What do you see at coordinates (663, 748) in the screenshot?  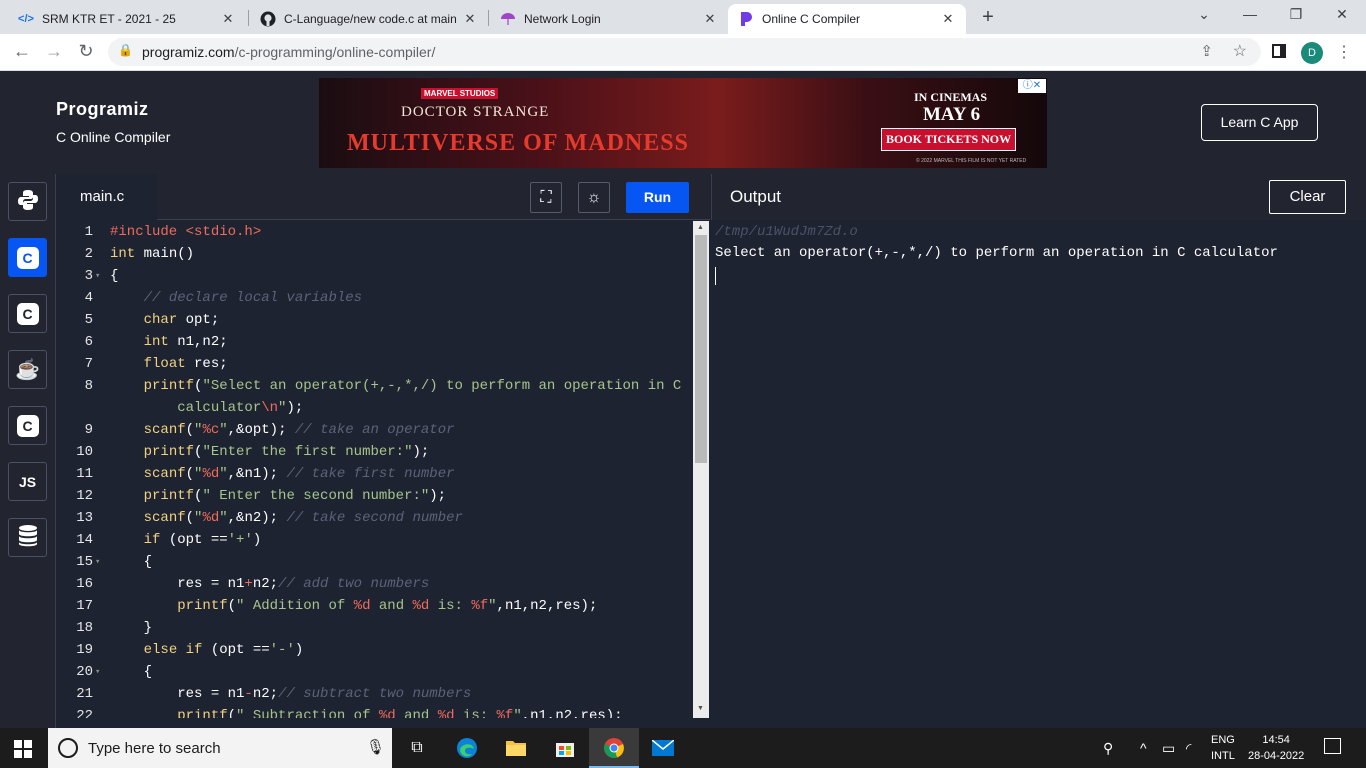 I see `mail-icon` at bounding box center [663, 748].